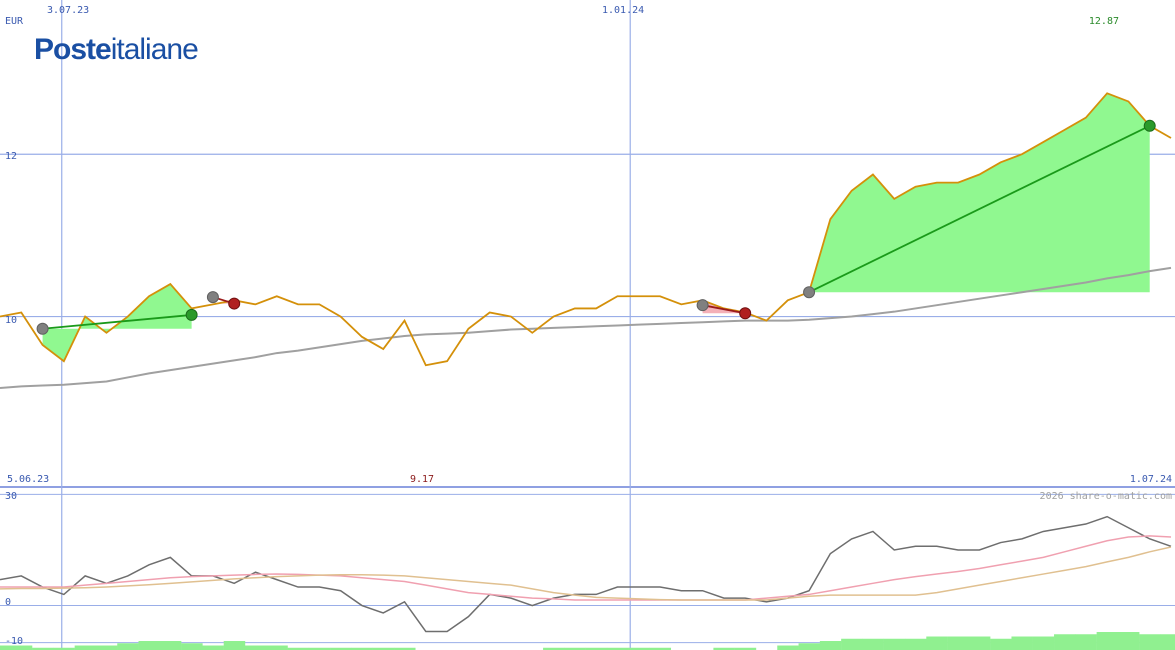  What do you see at coordinates (1104, 21) in the screenshot?
I see `max-value-label: 12.87` at bounding box center [1104, 21].